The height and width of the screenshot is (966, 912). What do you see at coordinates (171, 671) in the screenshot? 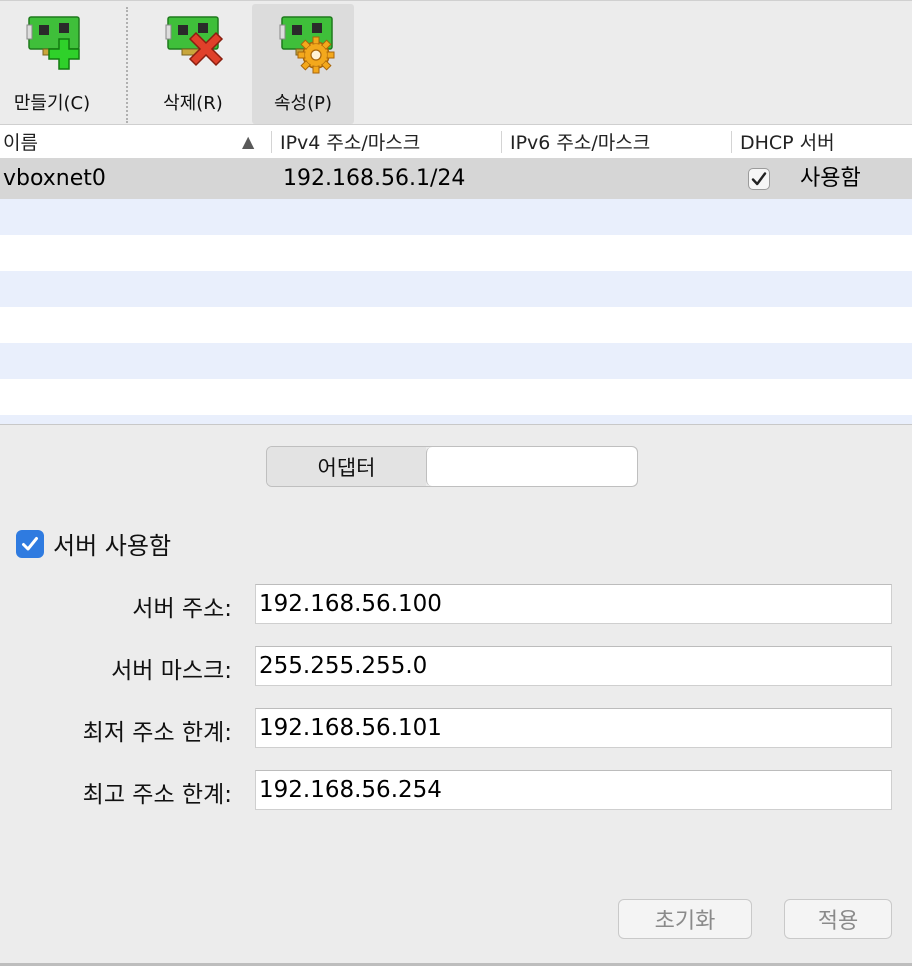
I see `server-mask-label: 서버 마스크:` at bounding box center [171, 671].